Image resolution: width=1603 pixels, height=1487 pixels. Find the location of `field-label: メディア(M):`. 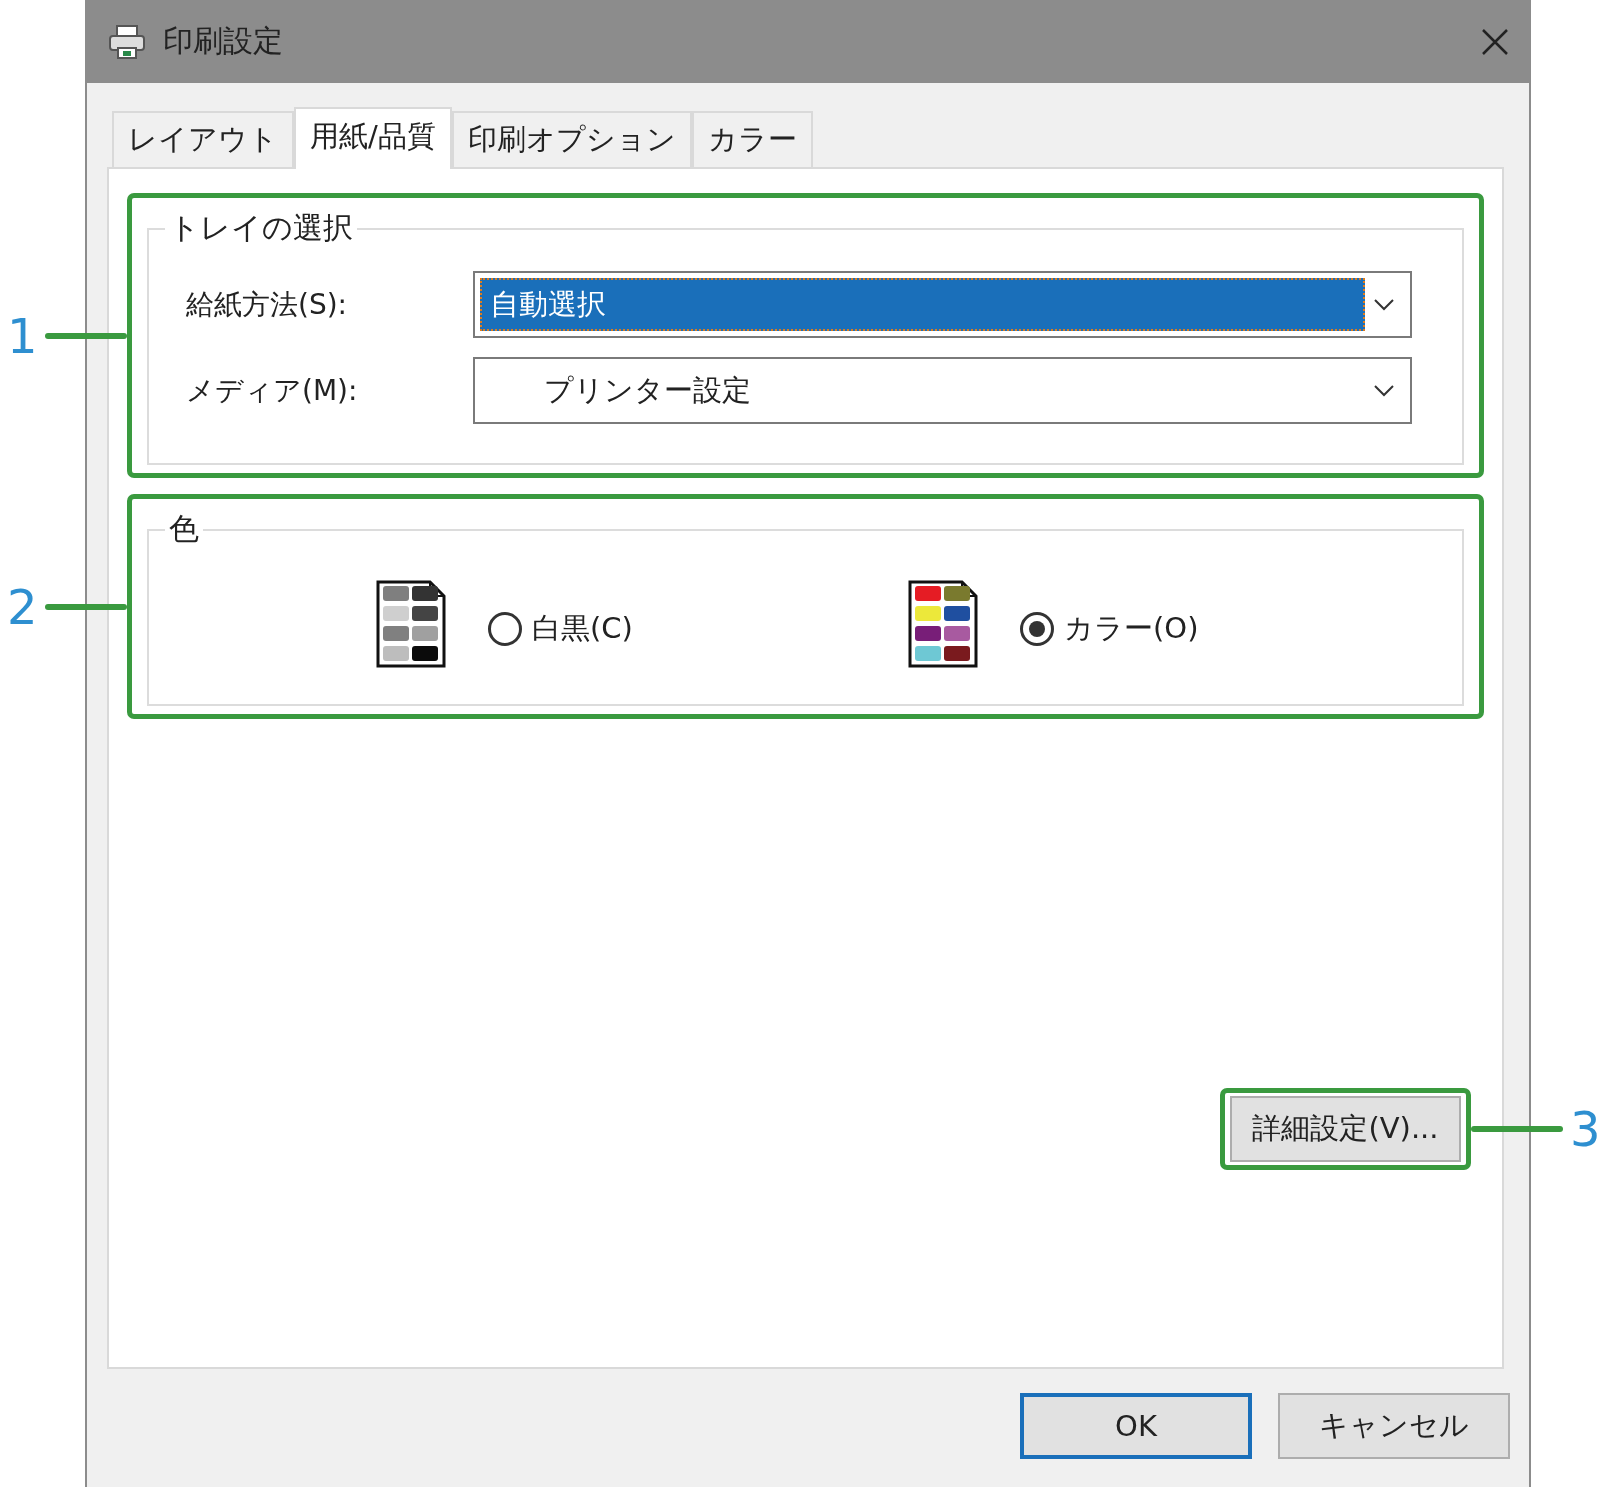

field-label: メディア(M): is located at coordinates (272, 390).